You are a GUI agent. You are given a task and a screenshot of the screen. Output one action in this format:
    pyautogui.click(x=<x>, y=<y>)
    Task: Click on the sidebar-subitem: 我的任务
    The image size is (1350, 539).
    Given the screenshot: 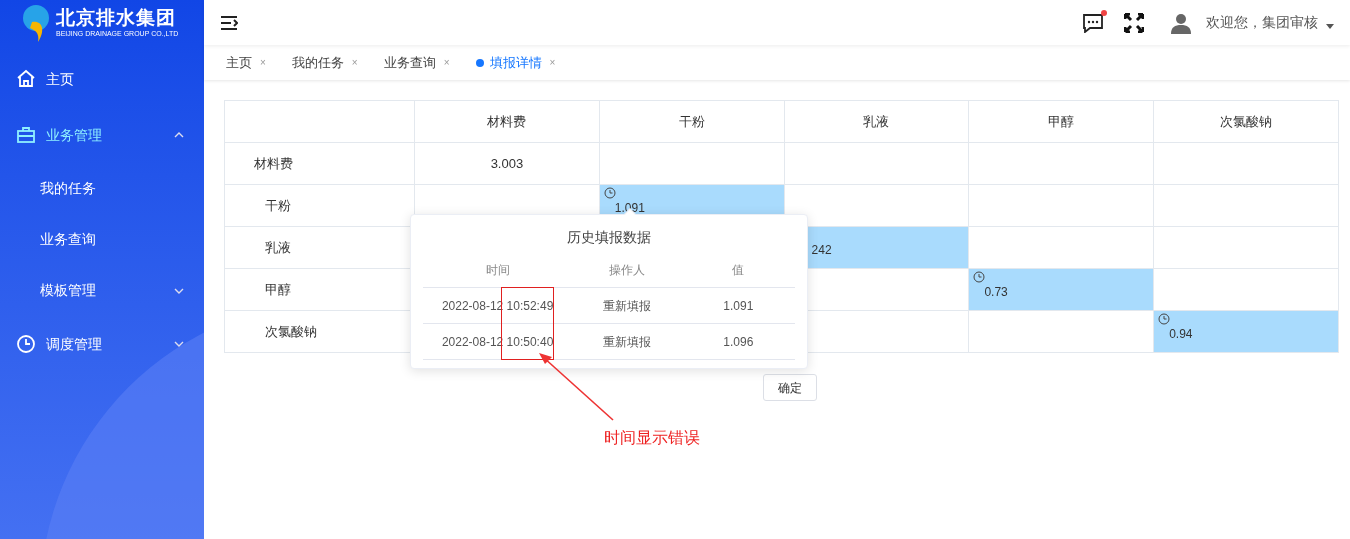 What is the action you would take?
    pyautogui.click(x=102, y=188)
    